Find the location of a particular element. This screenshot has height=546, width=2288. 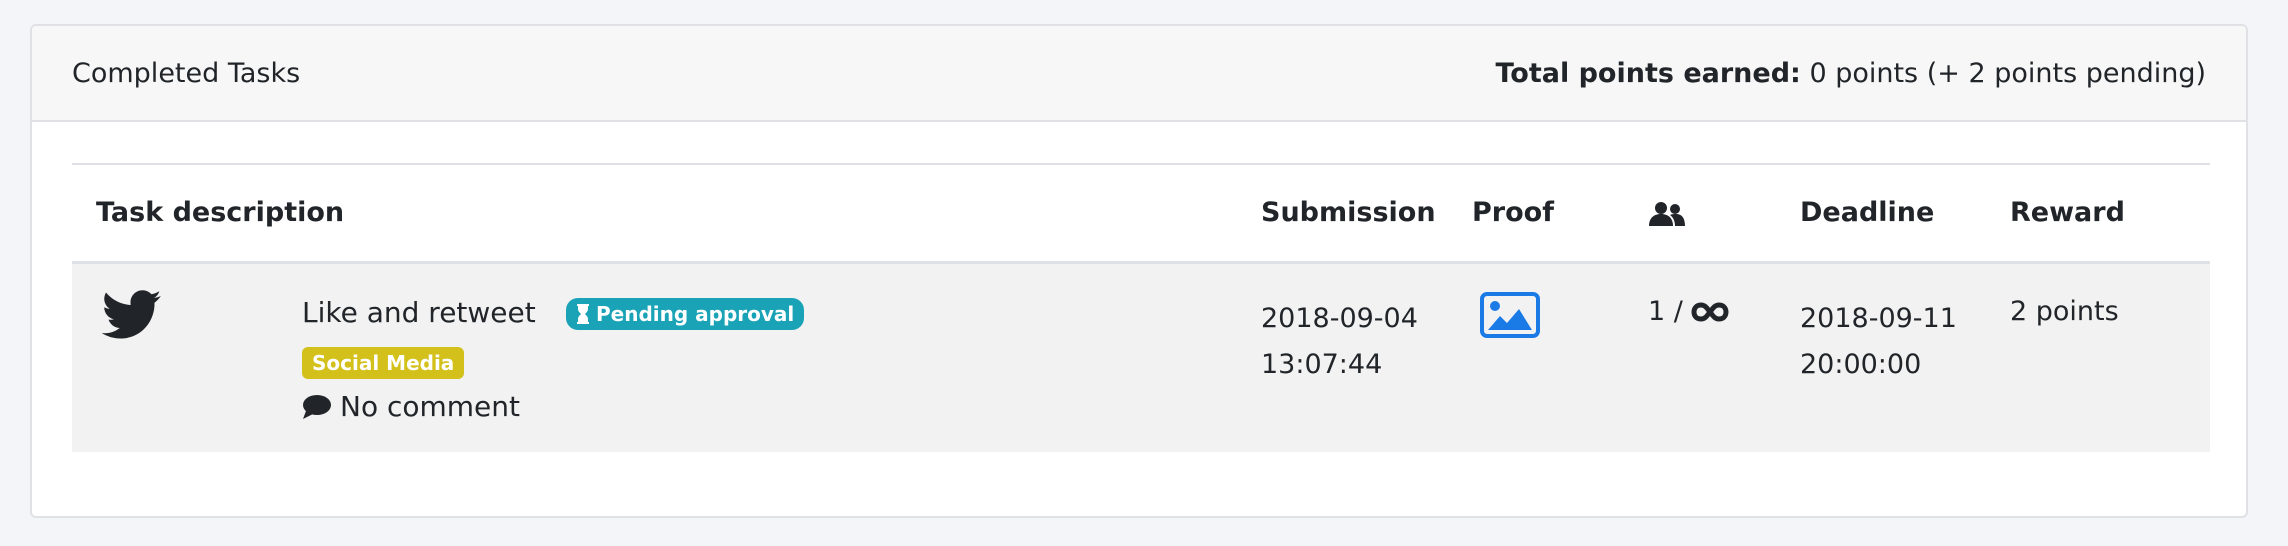

image-icon is located at coordinates (1510, 315).